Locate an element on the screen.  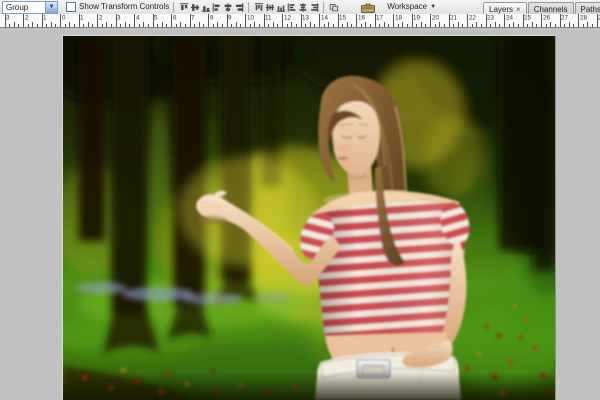
ruler-number: 20 is located at coordinates (435, 18).